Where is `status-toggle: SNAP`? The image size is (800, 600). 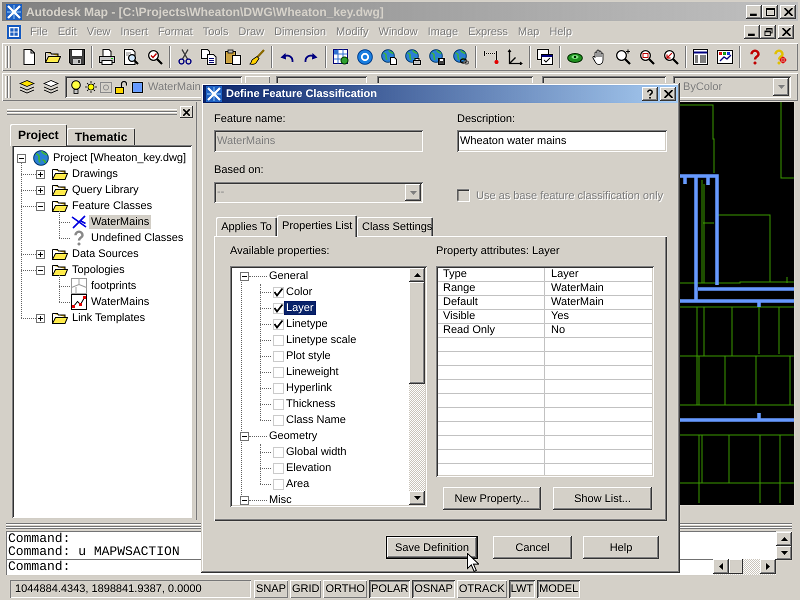 status-toggle: SNAP is located at coordinates (271, 589).